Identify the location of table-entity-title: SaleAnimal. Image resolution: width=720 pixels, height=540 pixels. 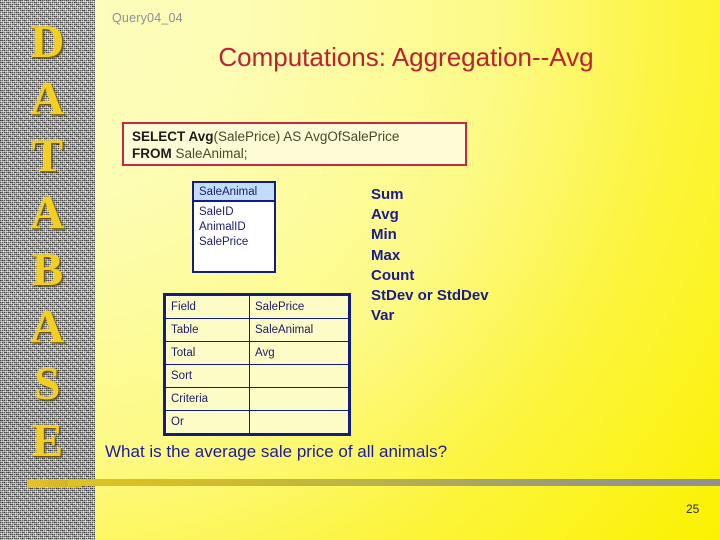
(234, 192).